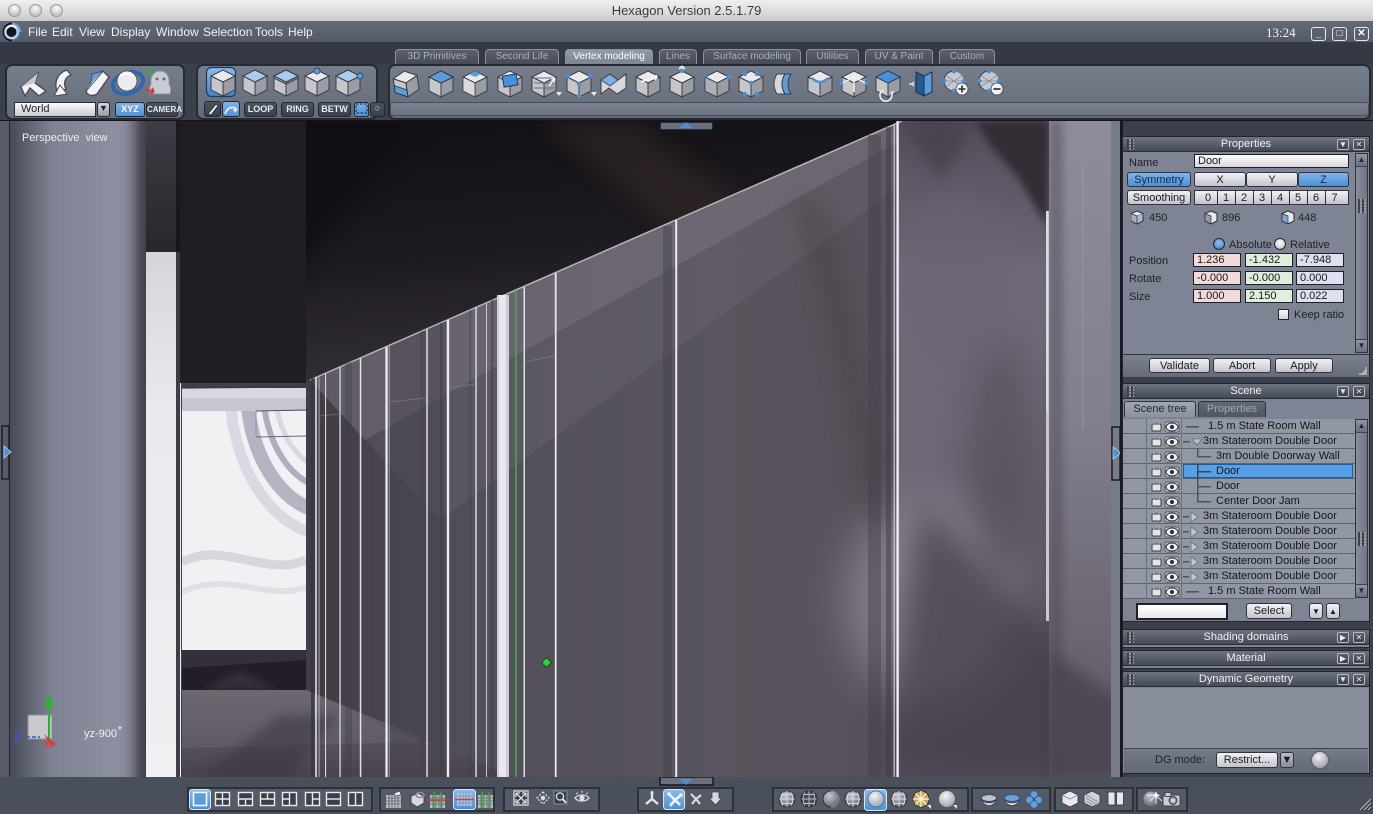 This screenshot has height=814, width=1373. Describe the element at coordinates (47, 744) in the screenshot. I see `svg-text: x` at that location.